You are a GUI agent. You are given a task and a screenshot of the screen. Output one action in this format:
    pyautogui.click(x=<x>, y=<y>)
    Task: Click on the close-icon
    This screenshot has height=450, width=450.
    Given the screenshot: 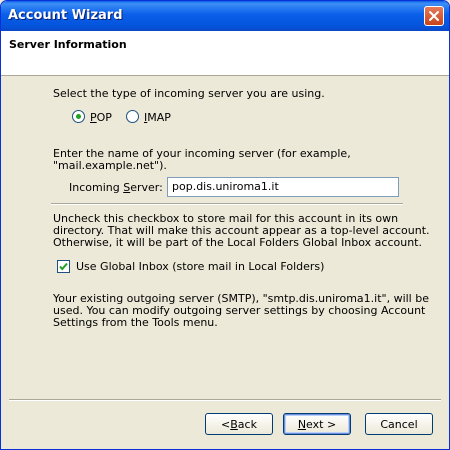 What is the action you would take?
    pyautogui.click(x=434, y=16)
    